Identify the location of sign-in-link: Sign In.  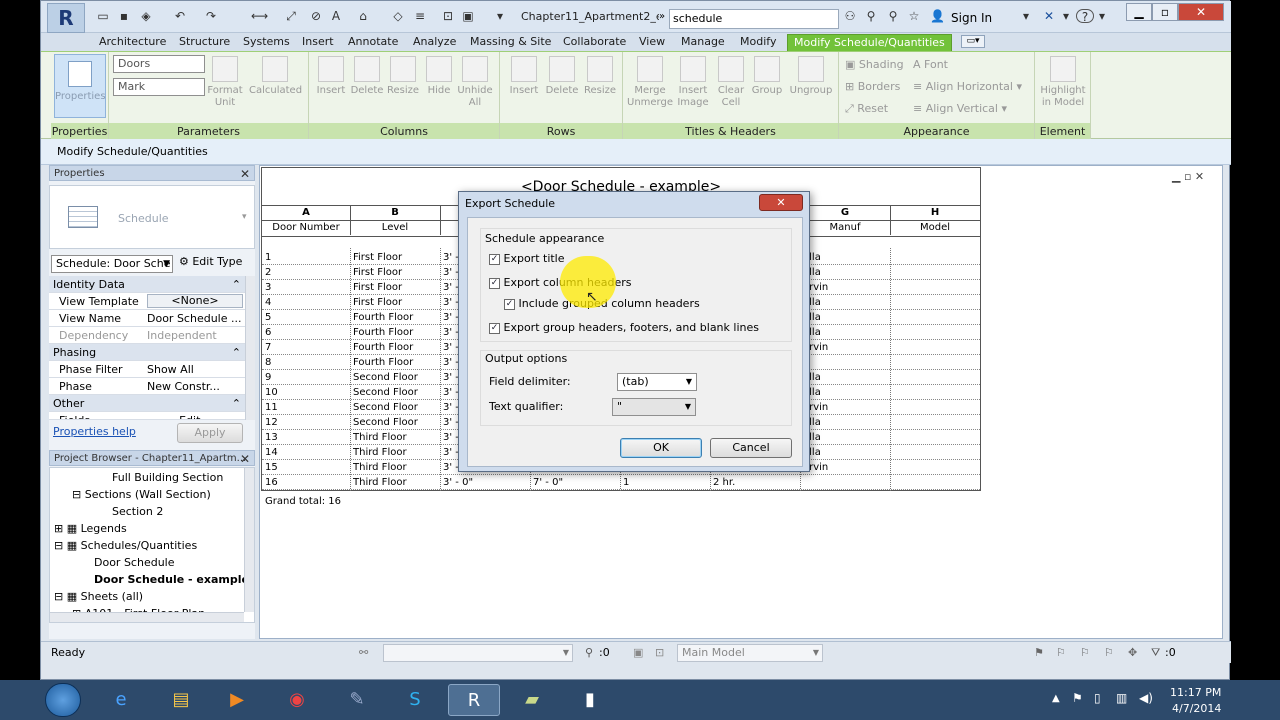
(971, 18).